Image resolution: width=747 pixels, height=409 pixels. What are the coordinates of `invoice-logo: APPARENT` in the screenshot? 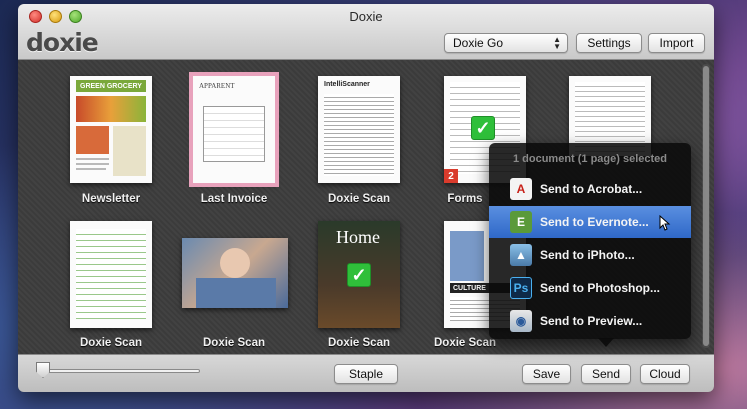 It's located at (217, 86).